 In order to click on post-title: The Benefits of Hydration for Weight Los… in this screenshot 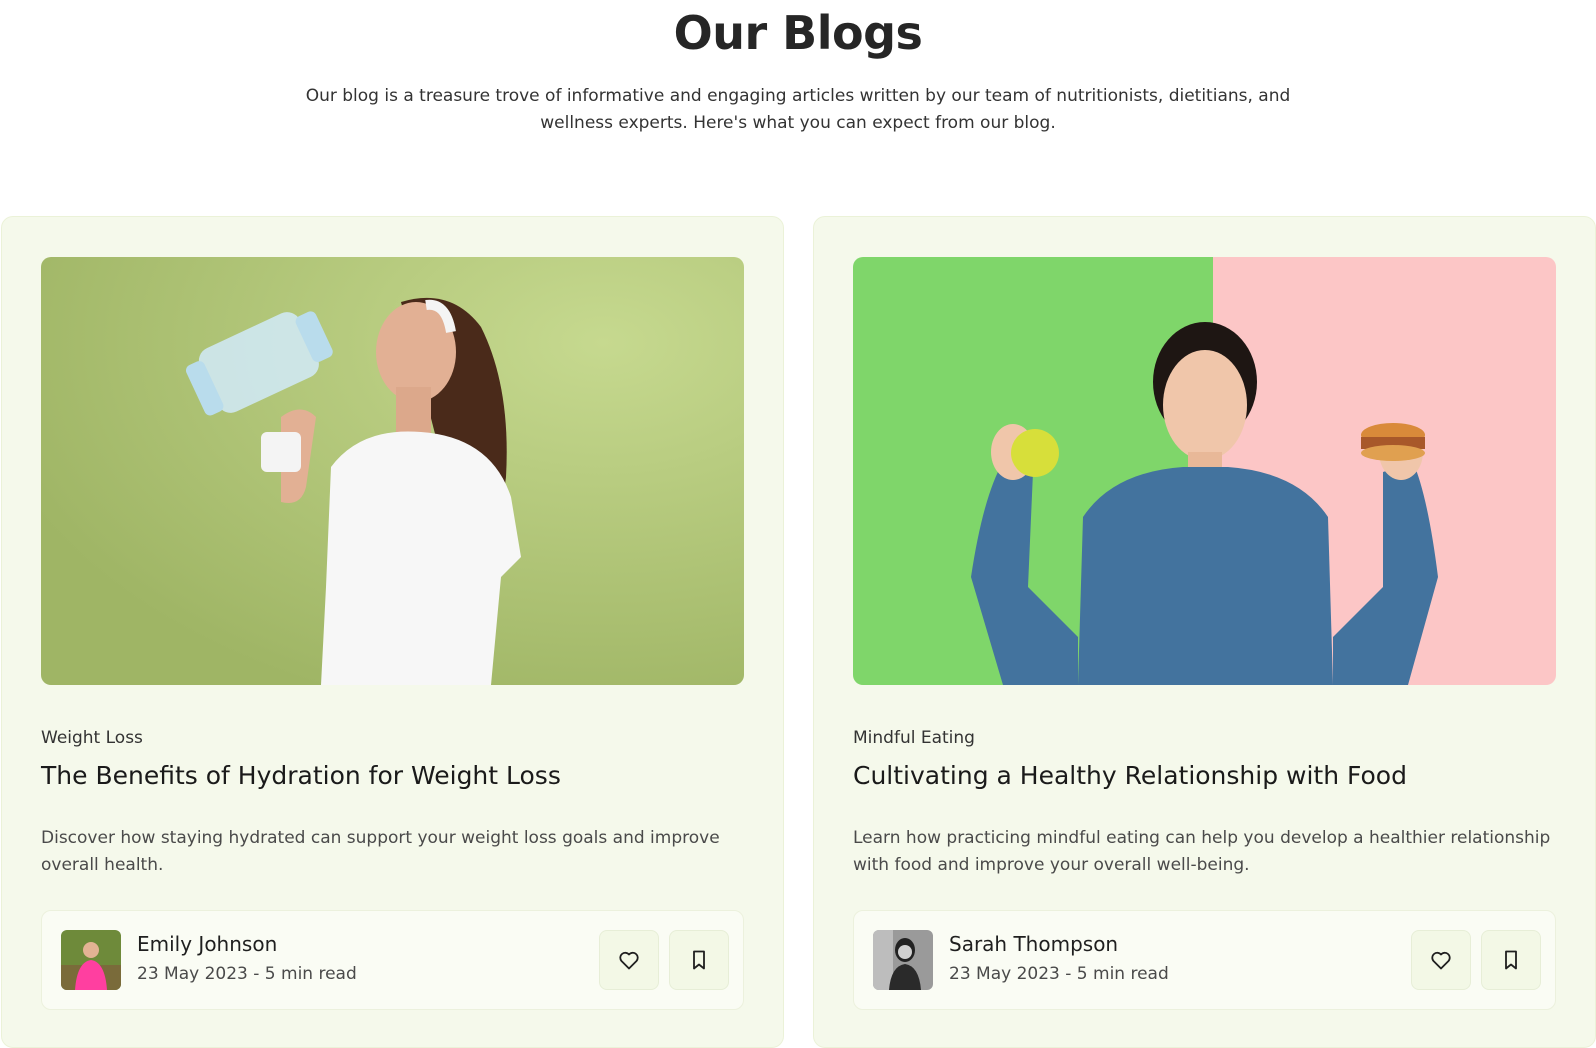, I will do `click(396, 775)`.